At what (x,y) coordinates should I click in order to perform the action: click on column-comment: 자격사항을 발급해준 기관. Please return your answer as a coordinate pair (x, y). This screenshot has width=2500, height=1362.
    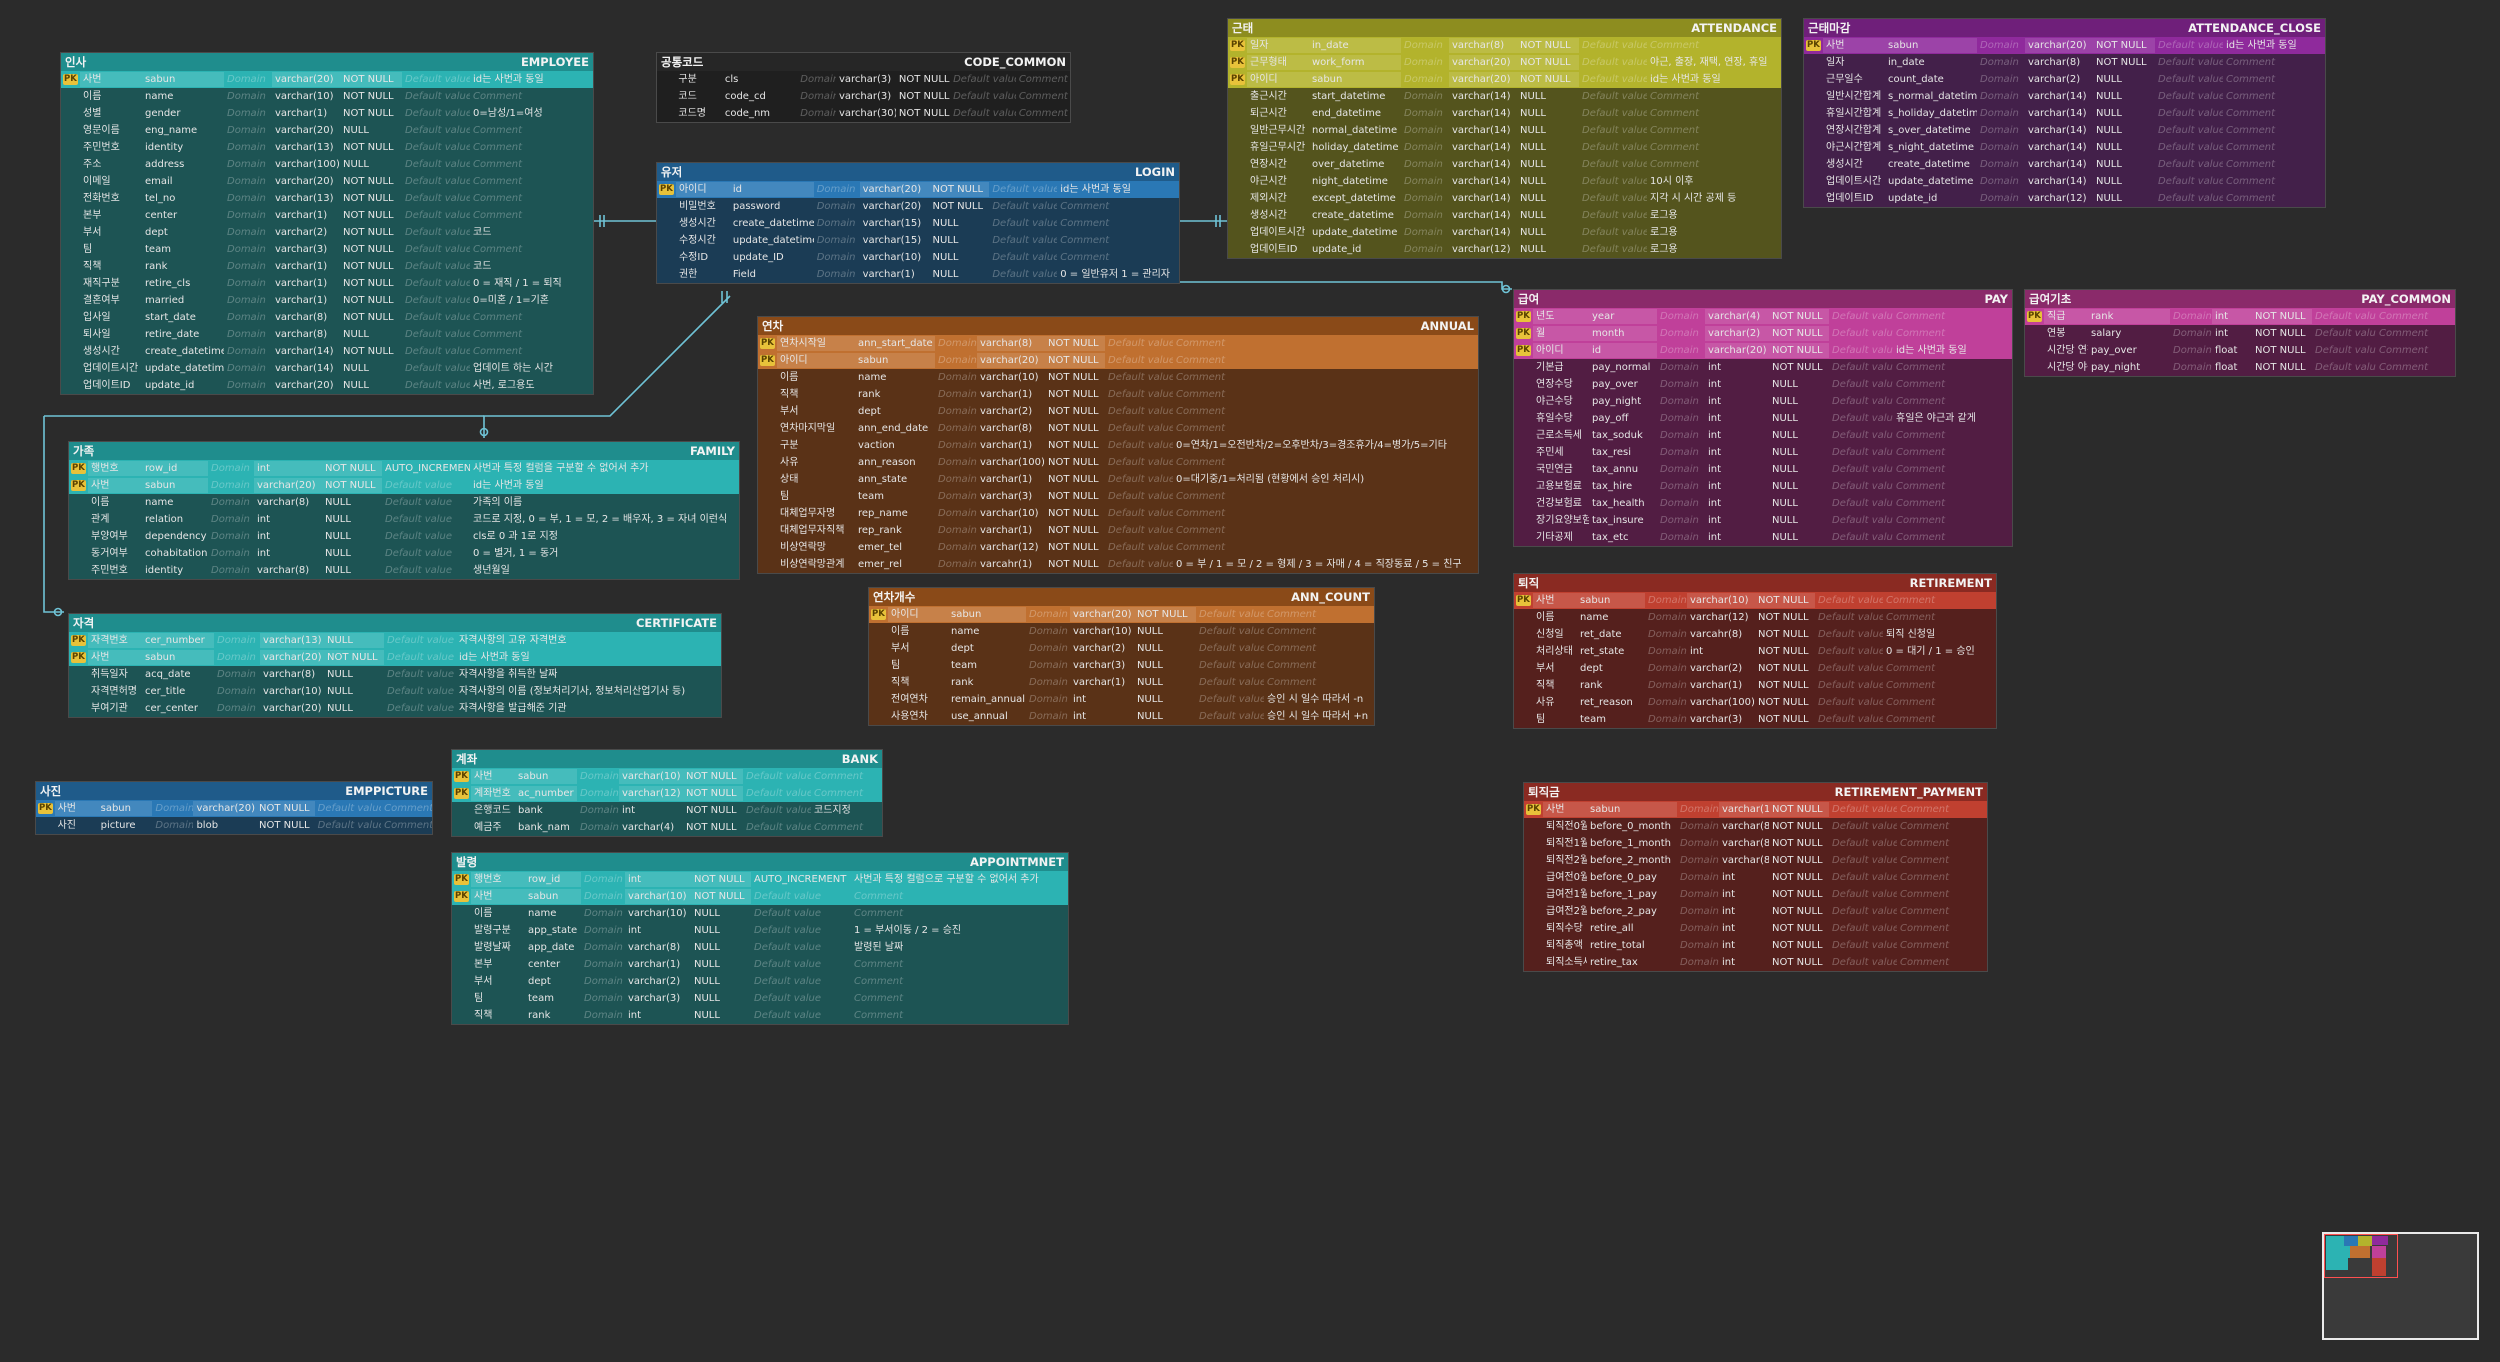
    Looking at the image, I should click on (586, 708).